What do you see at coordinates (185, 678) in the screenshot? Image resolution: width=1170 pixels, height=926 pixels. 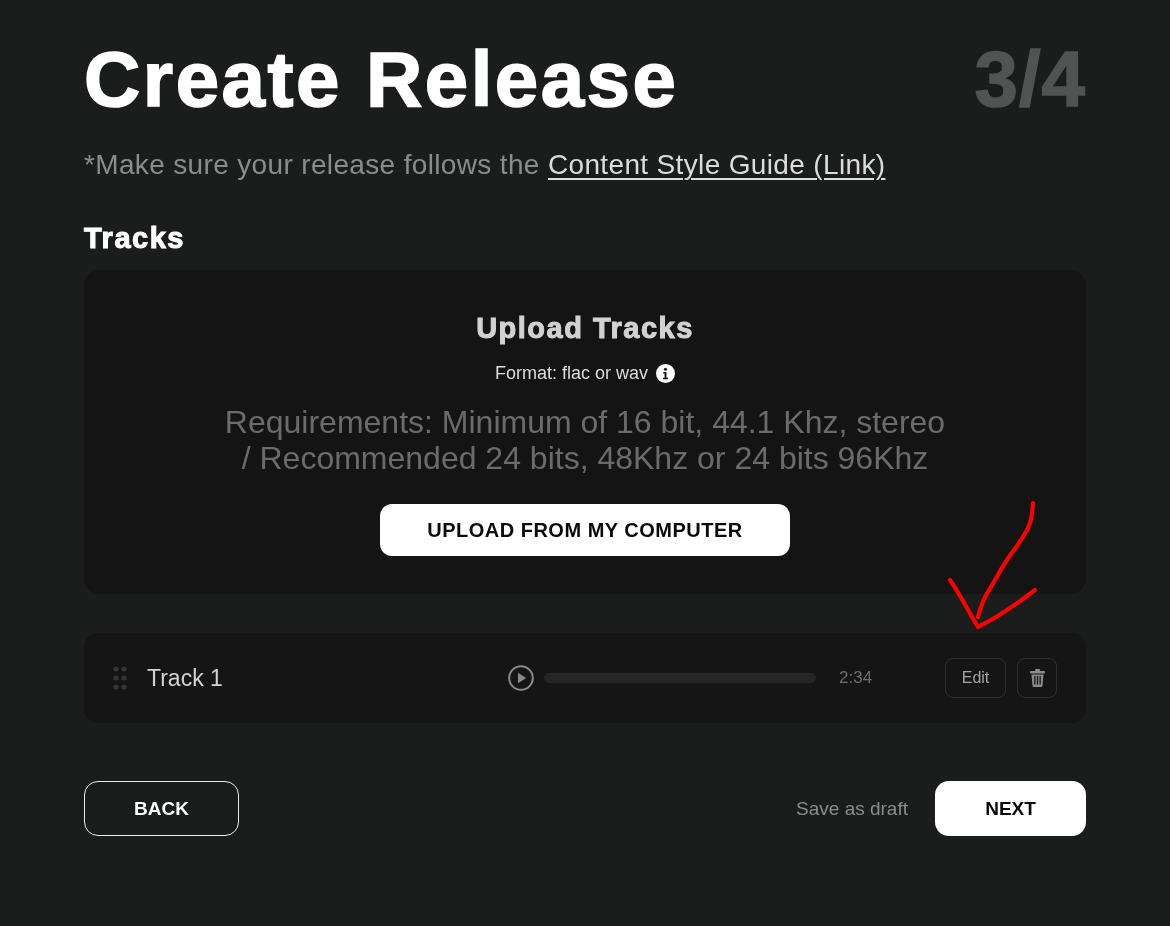 I see `track-name: Track 1` at bounding box center [185, 678].